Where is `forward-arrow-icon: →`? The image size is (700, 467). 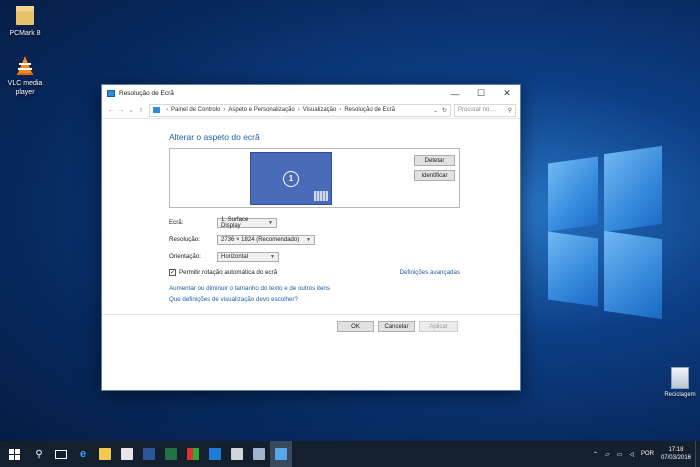
forward-arrow-icon: → is located at coordinates (121, 110).